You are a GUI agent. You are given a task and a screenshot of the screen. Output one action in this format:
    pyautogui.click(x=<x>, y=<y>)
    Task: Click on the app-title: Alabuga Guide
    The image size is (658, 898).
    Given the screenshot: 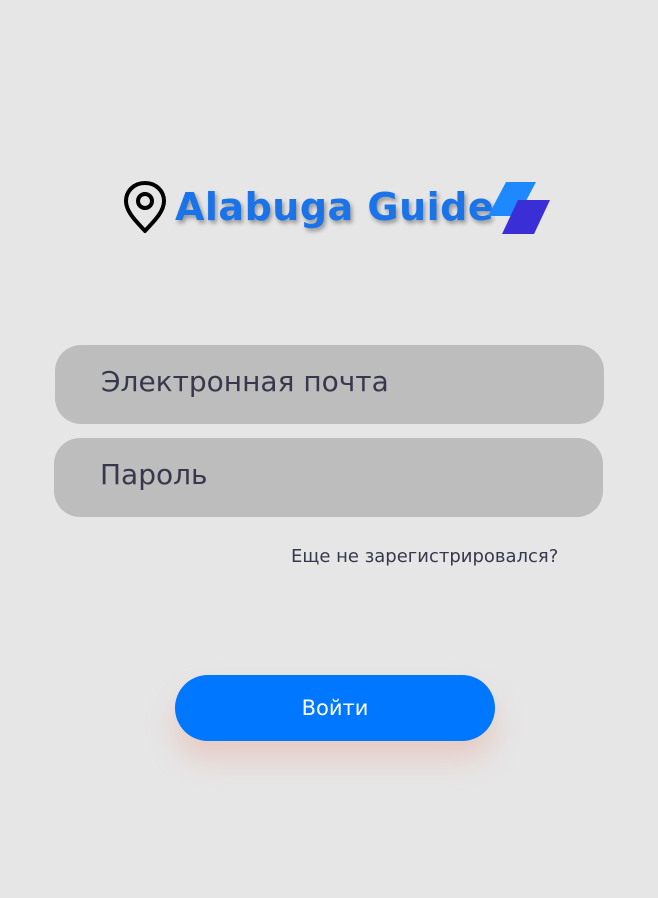 What is the action you would take?
    pyautogui.click(x=335, y=207)
    